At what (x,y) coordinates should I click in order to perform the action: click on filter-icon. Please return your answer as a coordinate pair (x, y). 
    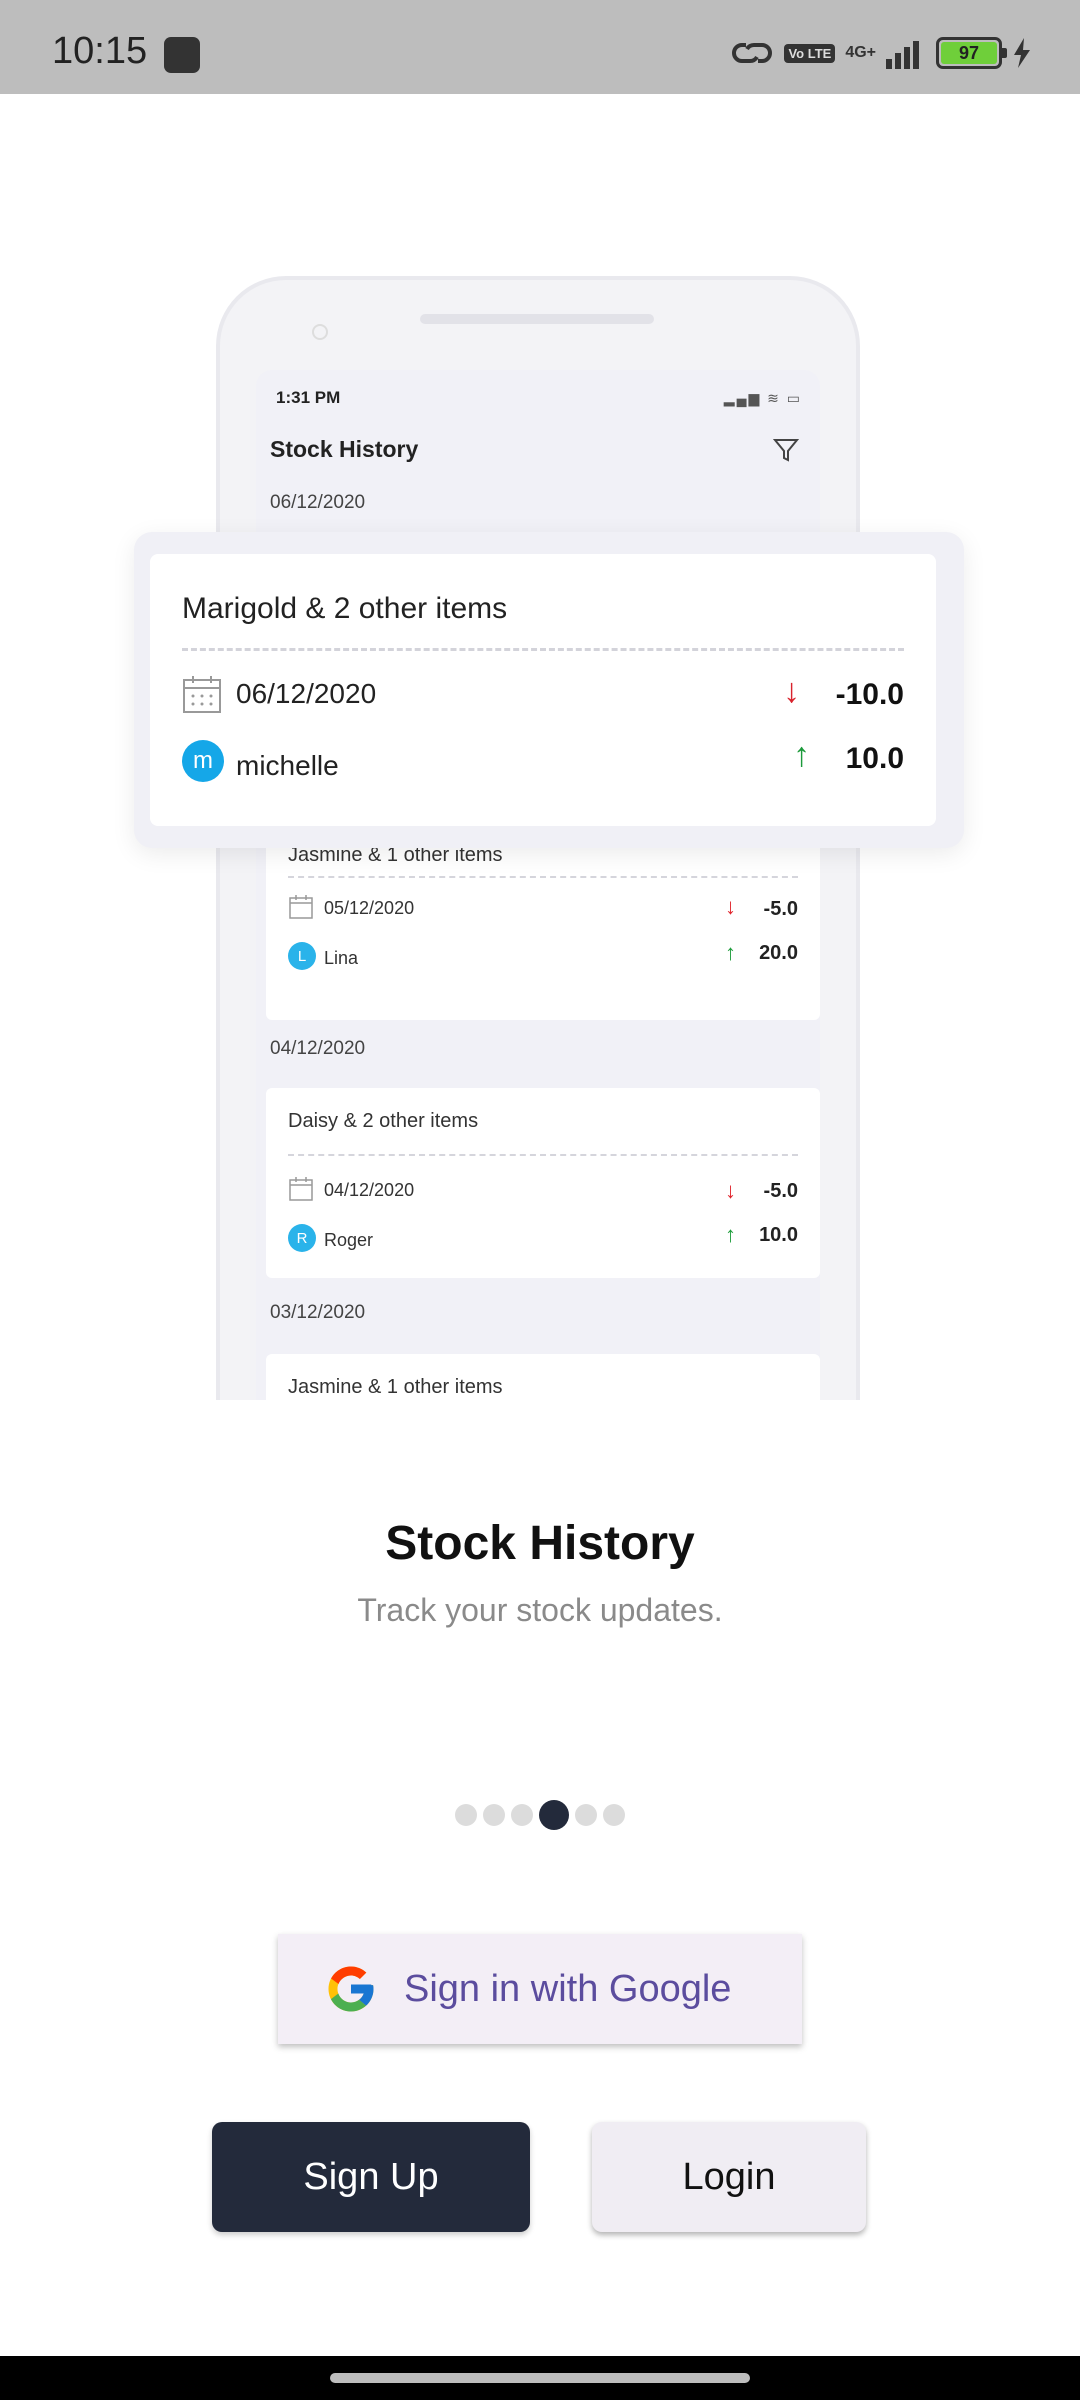
    Looking at the image, I should click on (786, 450).